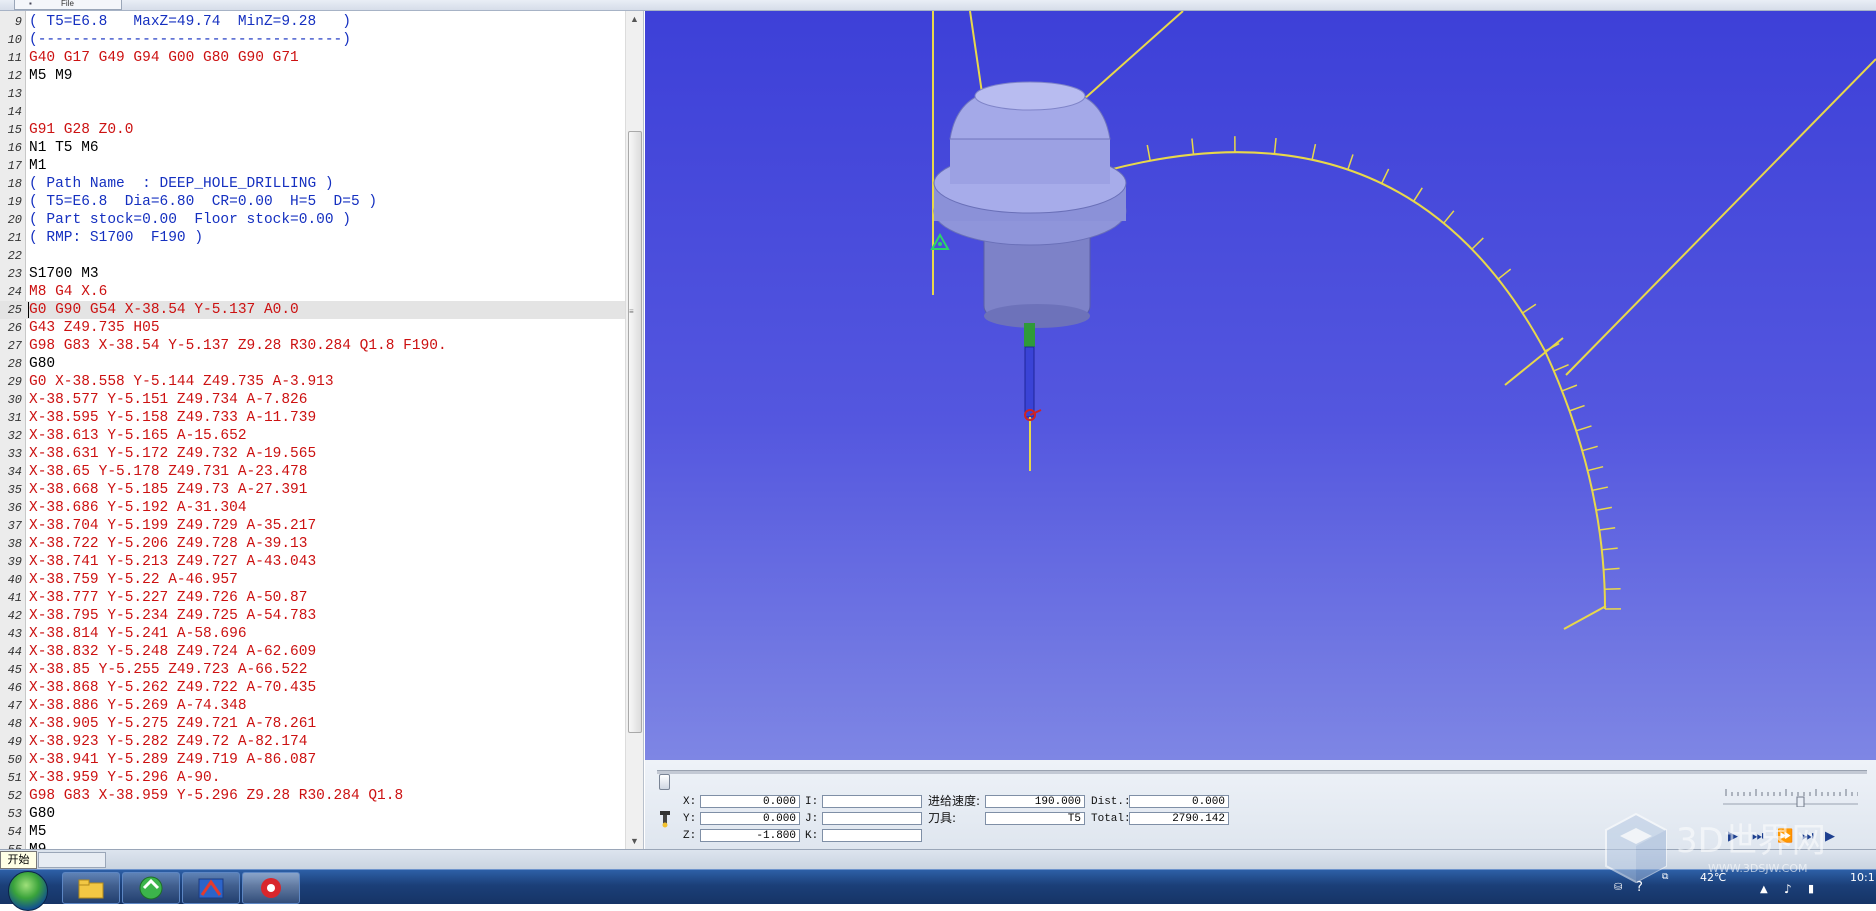 The width and height of the screenshot is (1876, 911). Describe the element at coordinates (312, 202) in the screenshot. I see `code-line: 19( T5=E6.8 Dia=6.80 CR=0.00 H=5 D=5 )` at that location.